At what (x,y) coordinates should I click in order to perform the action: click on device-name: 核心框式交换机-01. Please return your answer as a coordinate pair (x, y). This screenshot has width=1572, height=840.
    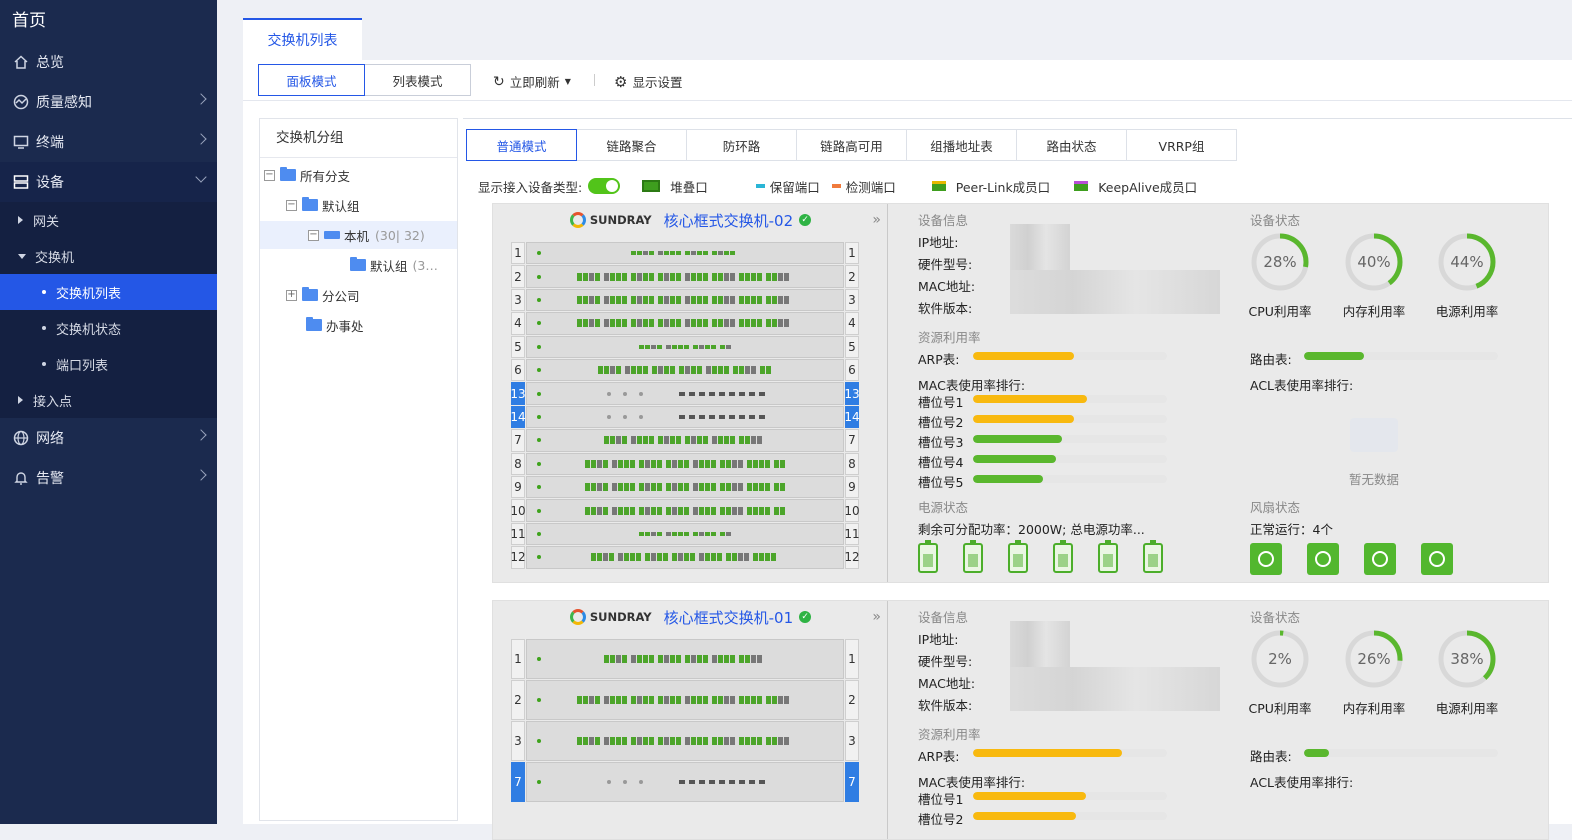
    Looking at the image, I should click on (729, 617).